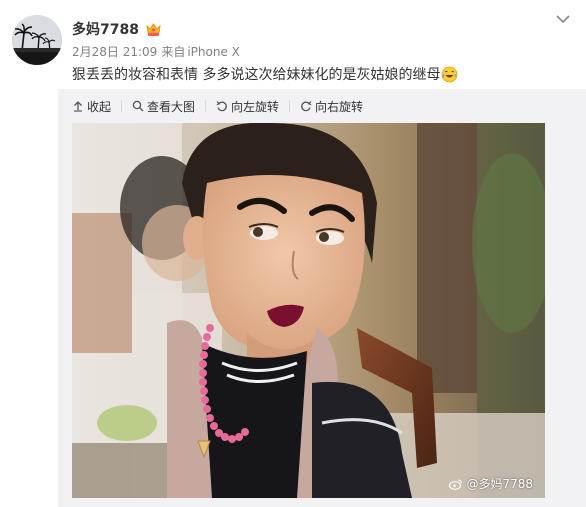 The height and width of the screenshot is (507, 586). What do you see at coordinates (158, 51) in the screenshot?
I see `post-meta: 2月28日 21:09 来自 iPhone X` at bounding box center [158, 51].